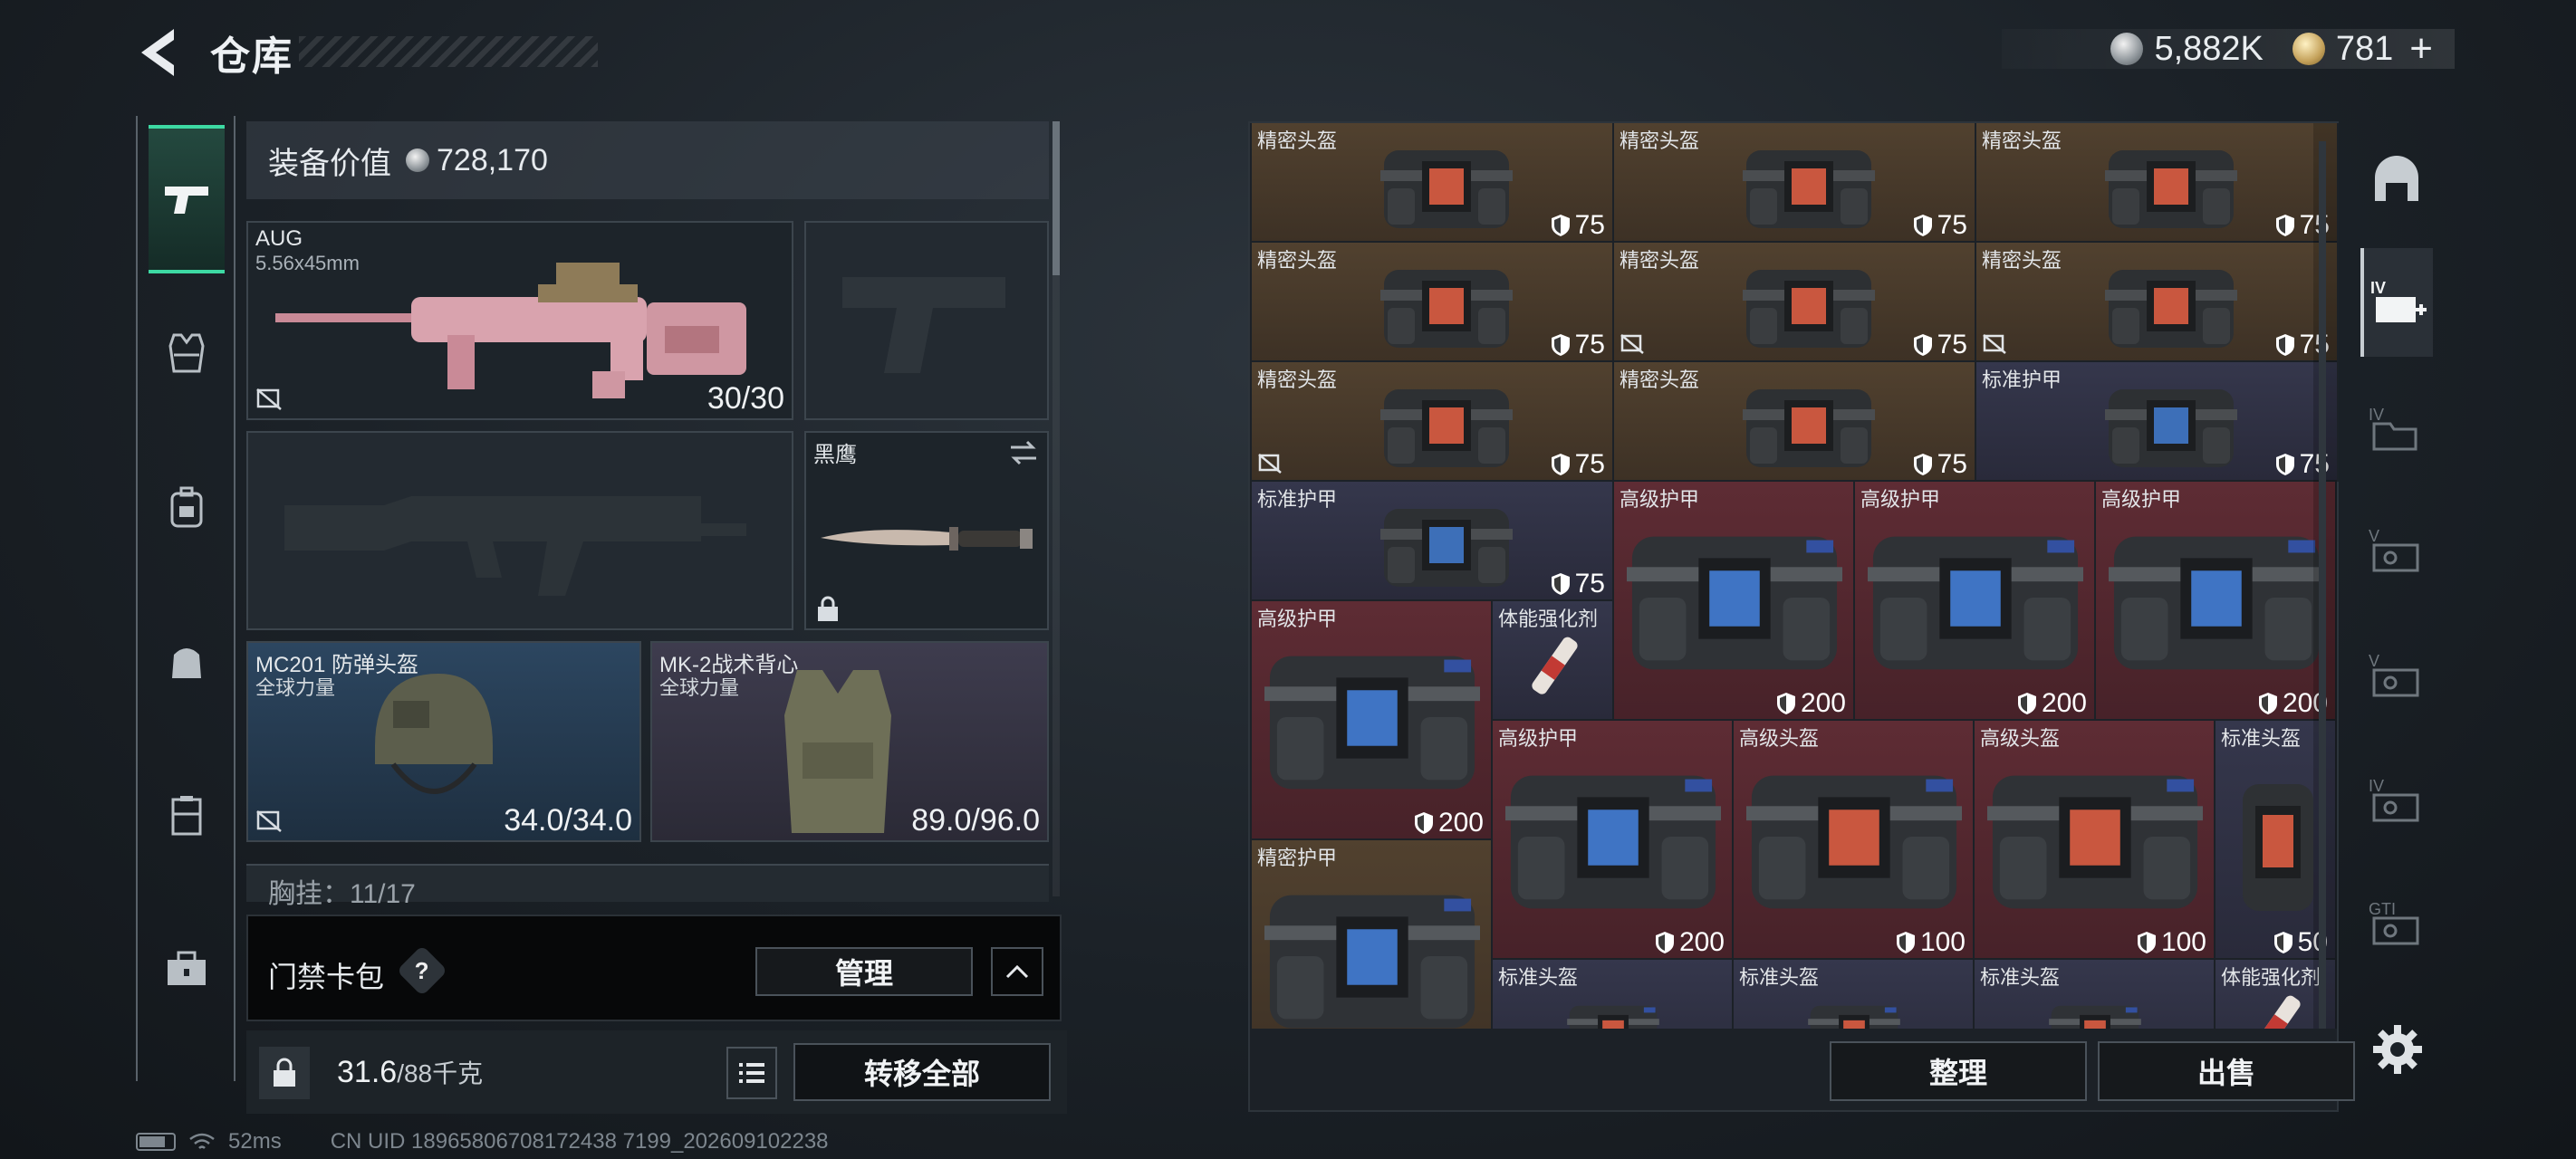 This screenshot has width=2576, height=1159. Describe the element at coordinates (923, 325) in the screenshot. I see `pistol-silhouette-icon` at that location.